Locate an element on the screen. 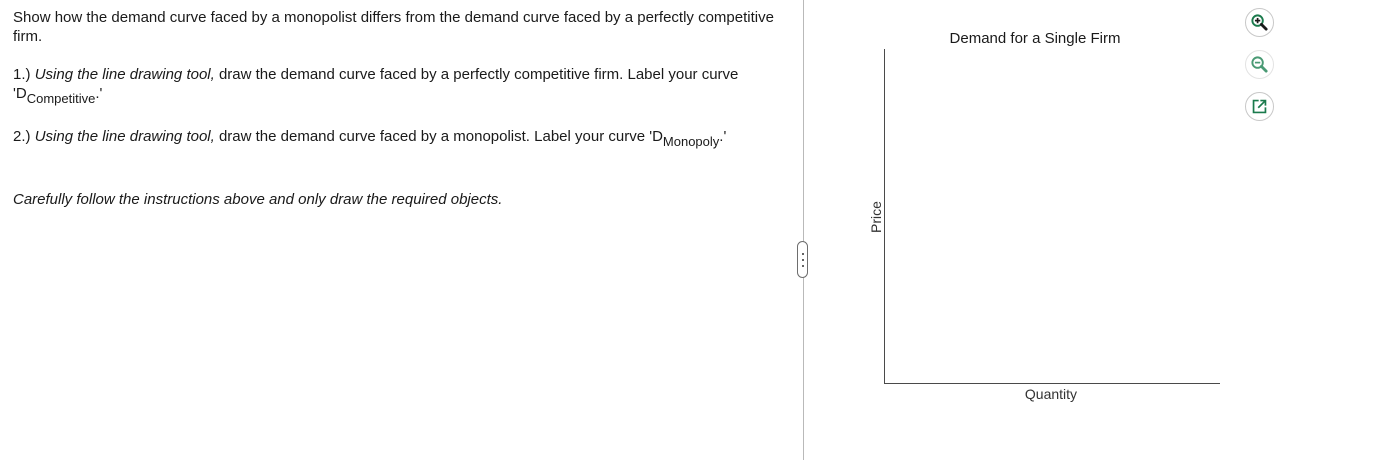  step-1-tool-phrase: Using the line drawing tool, is located at coordinates (124, 74).